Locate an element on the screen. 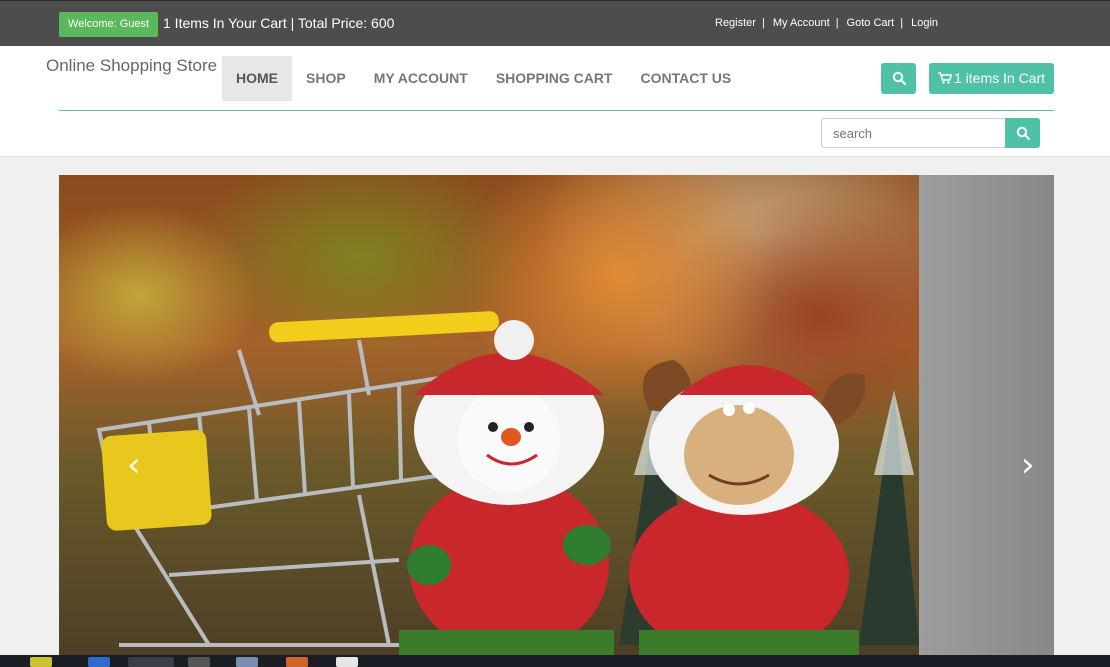 The height and width of the screenshot is (667, 1110). carousel-next-arrow: › is located at coordinates (1028, 465).